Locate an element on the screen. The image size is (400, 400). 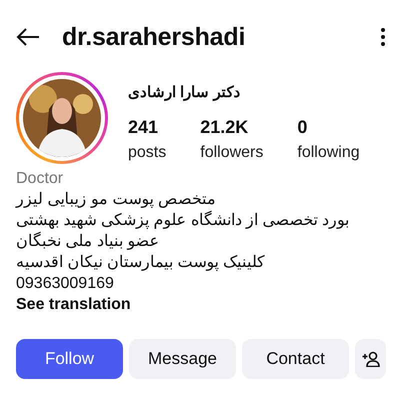
back-arrow-icon is located at coordinates (28, 37).